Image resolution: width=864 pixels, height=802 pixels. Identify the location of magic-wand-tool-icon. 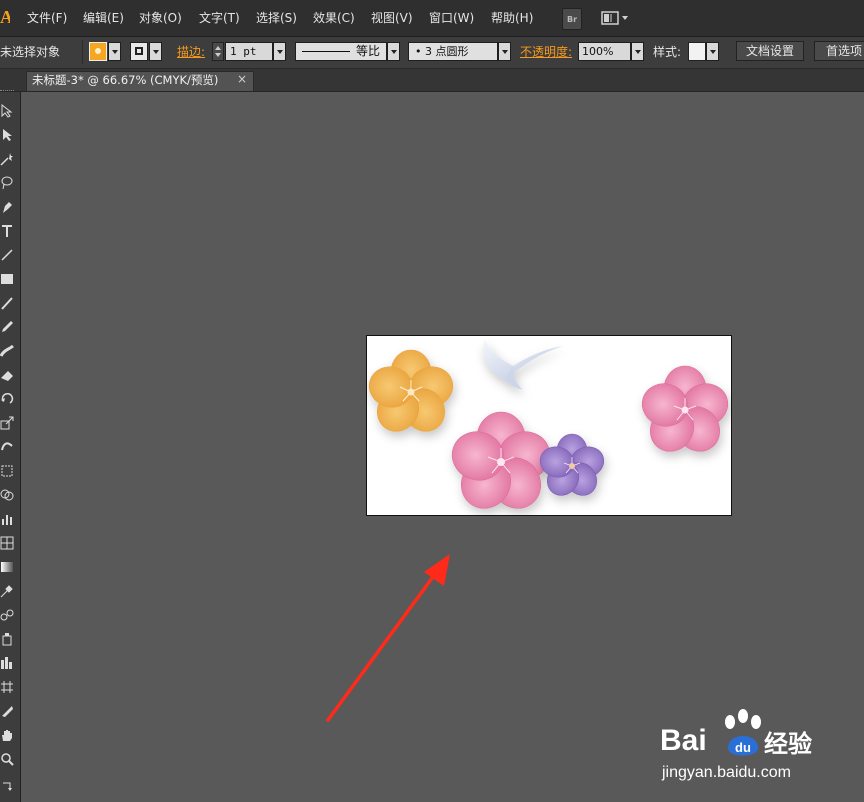
(7, 159).